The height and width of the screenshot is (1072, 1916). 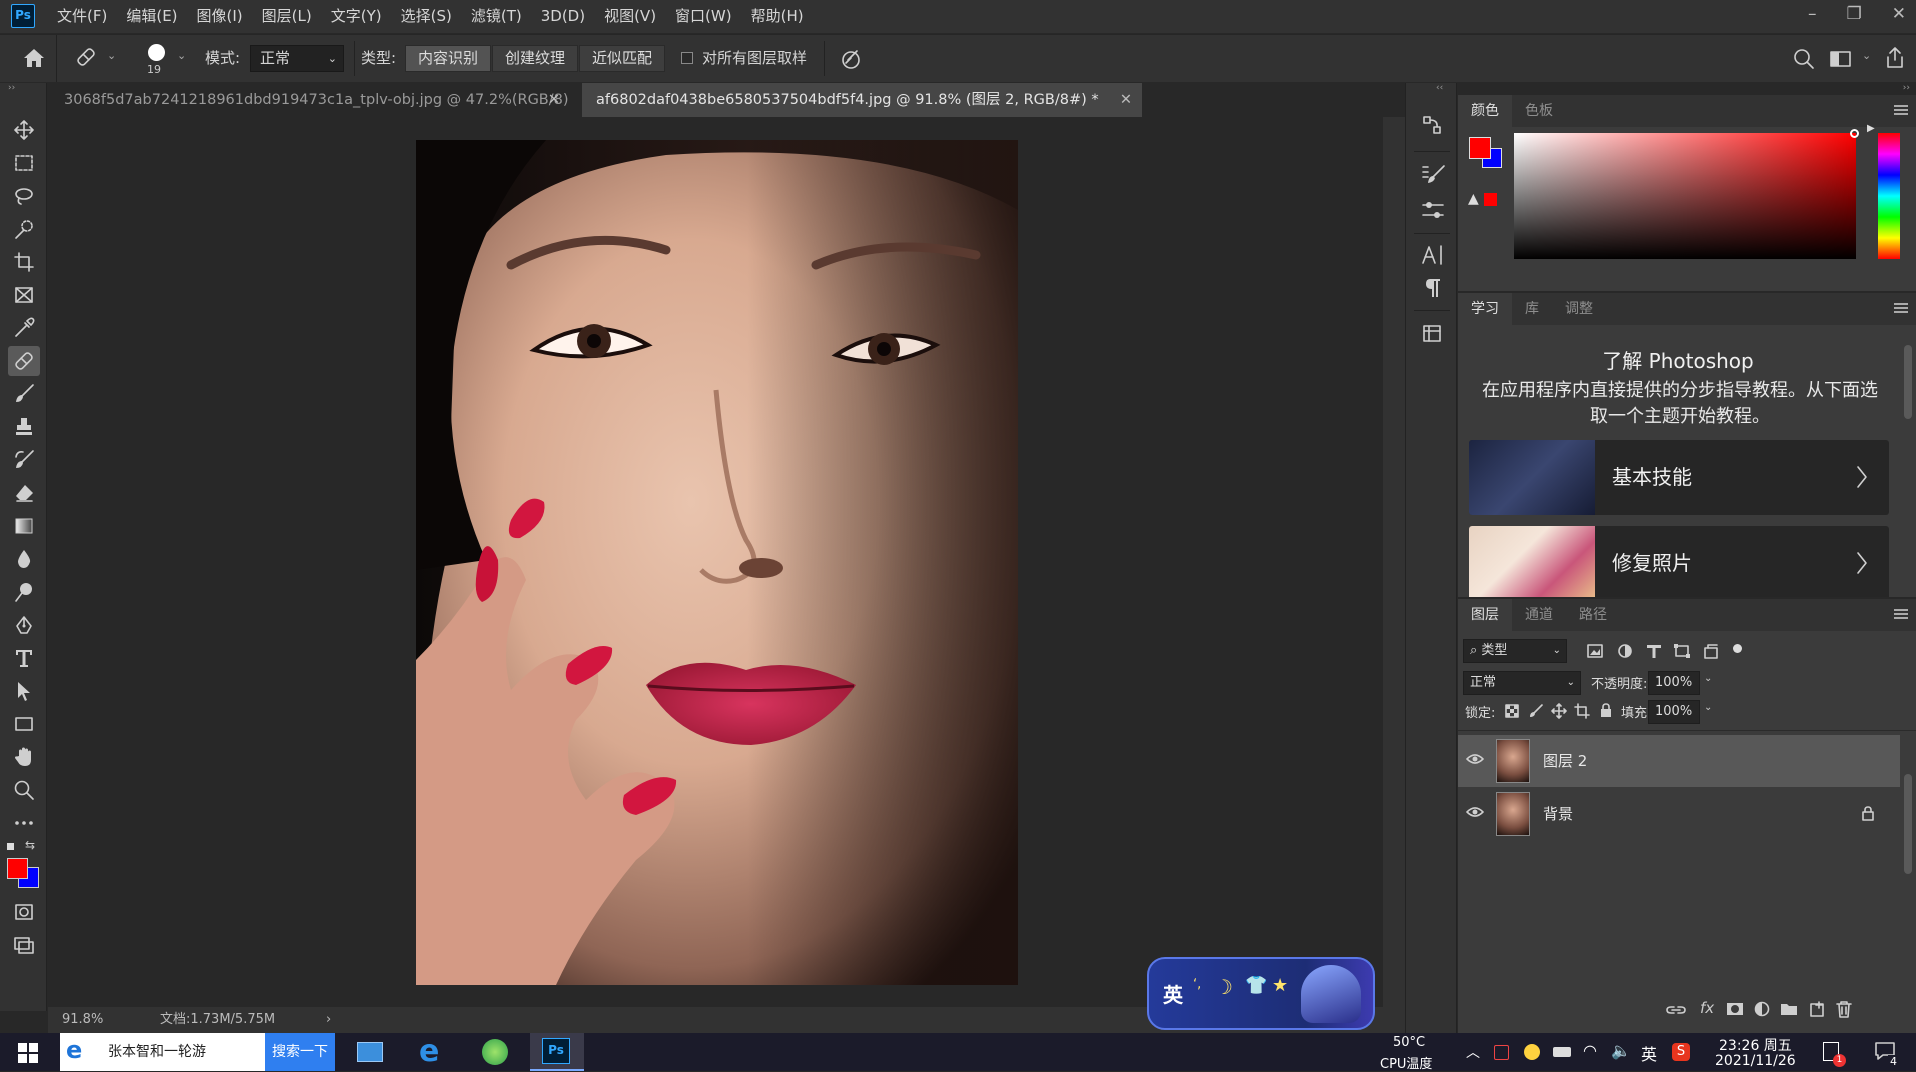 What do you see at coordinates (328, 1020) in the screenshot?
I see `chevron-right-icon: ›` at bounding box center [328, 1020].